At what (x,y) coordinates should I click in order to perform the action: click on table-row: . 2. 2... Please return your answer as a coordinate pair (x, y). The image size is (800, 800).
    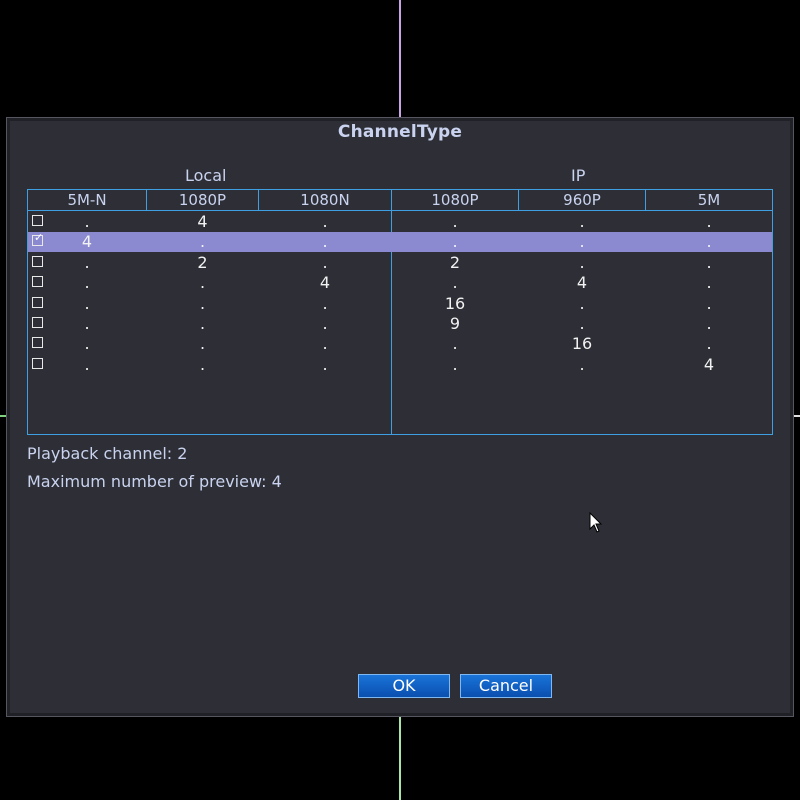
    Looking at the image, I should click on (400, 263).